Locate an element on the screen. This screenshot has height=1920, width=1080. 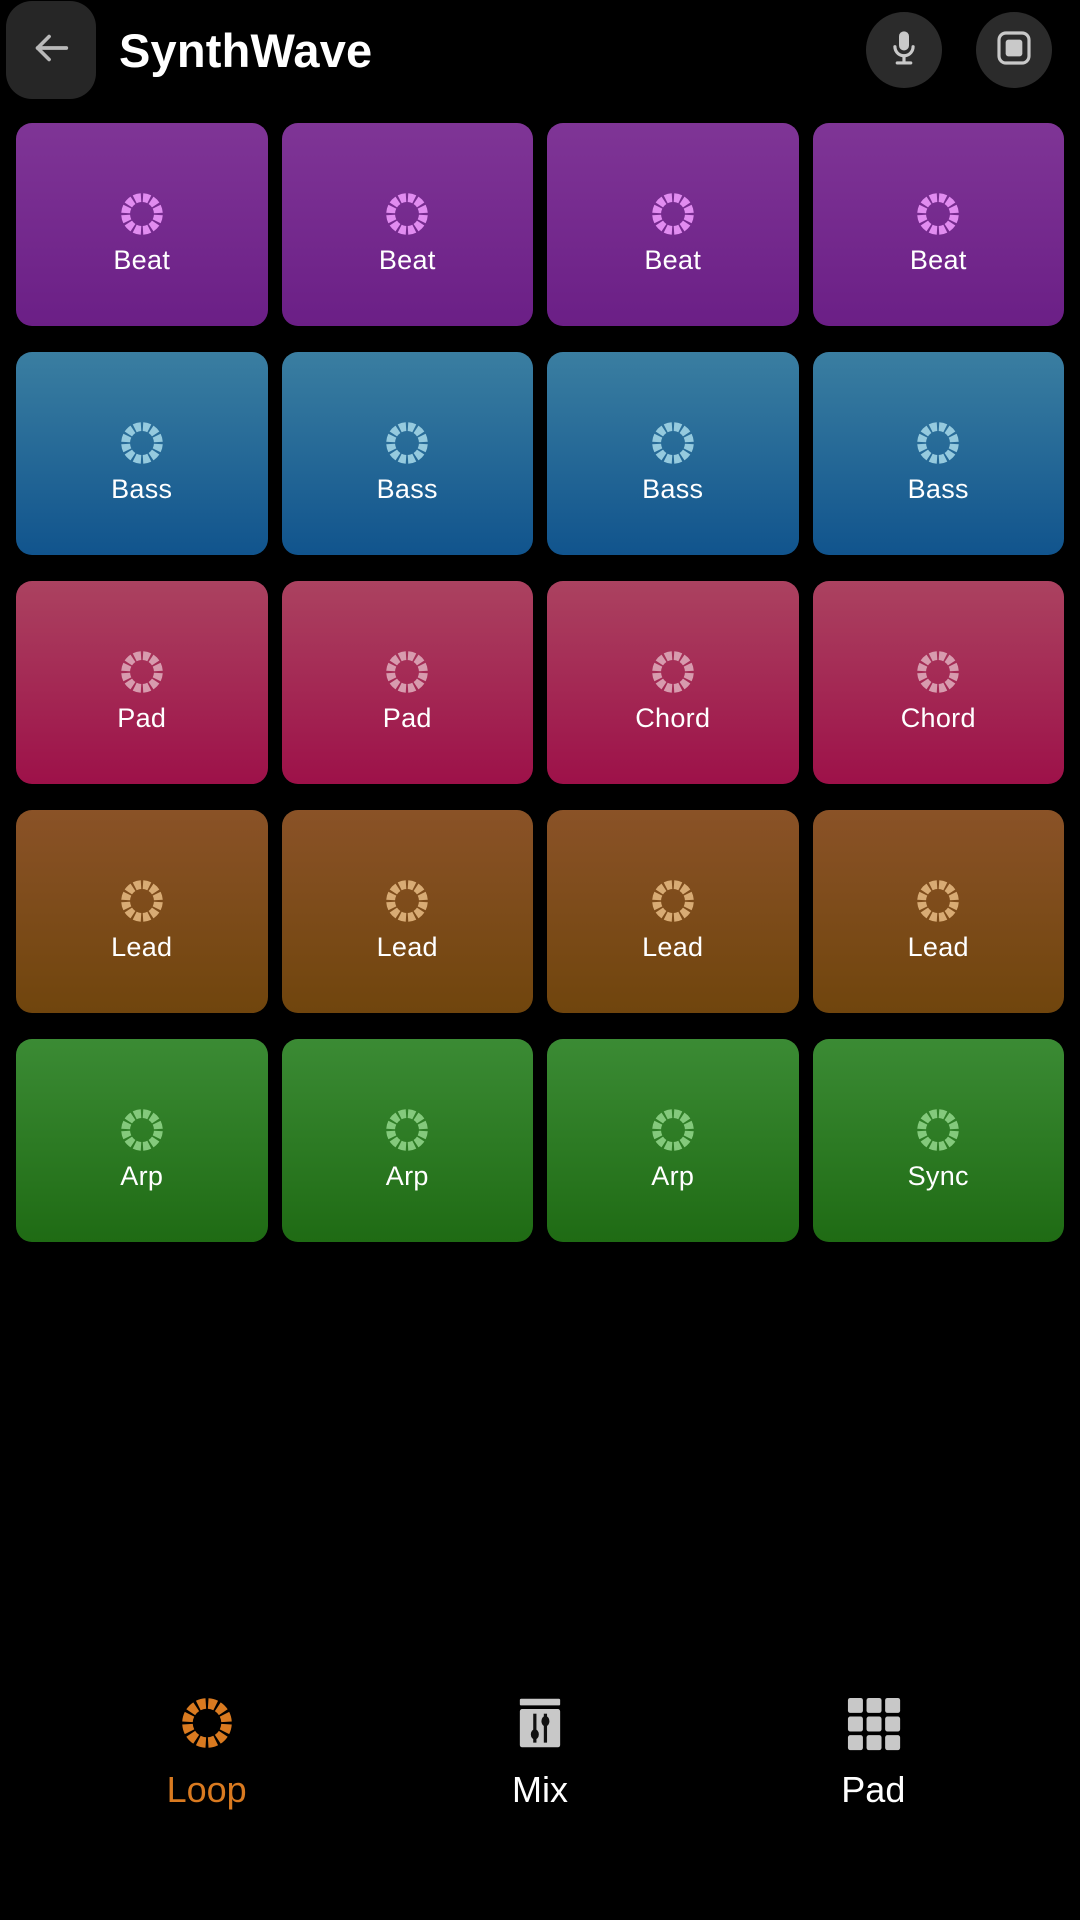
nav-item-label: Pad is located at coordinates (873, 1789).